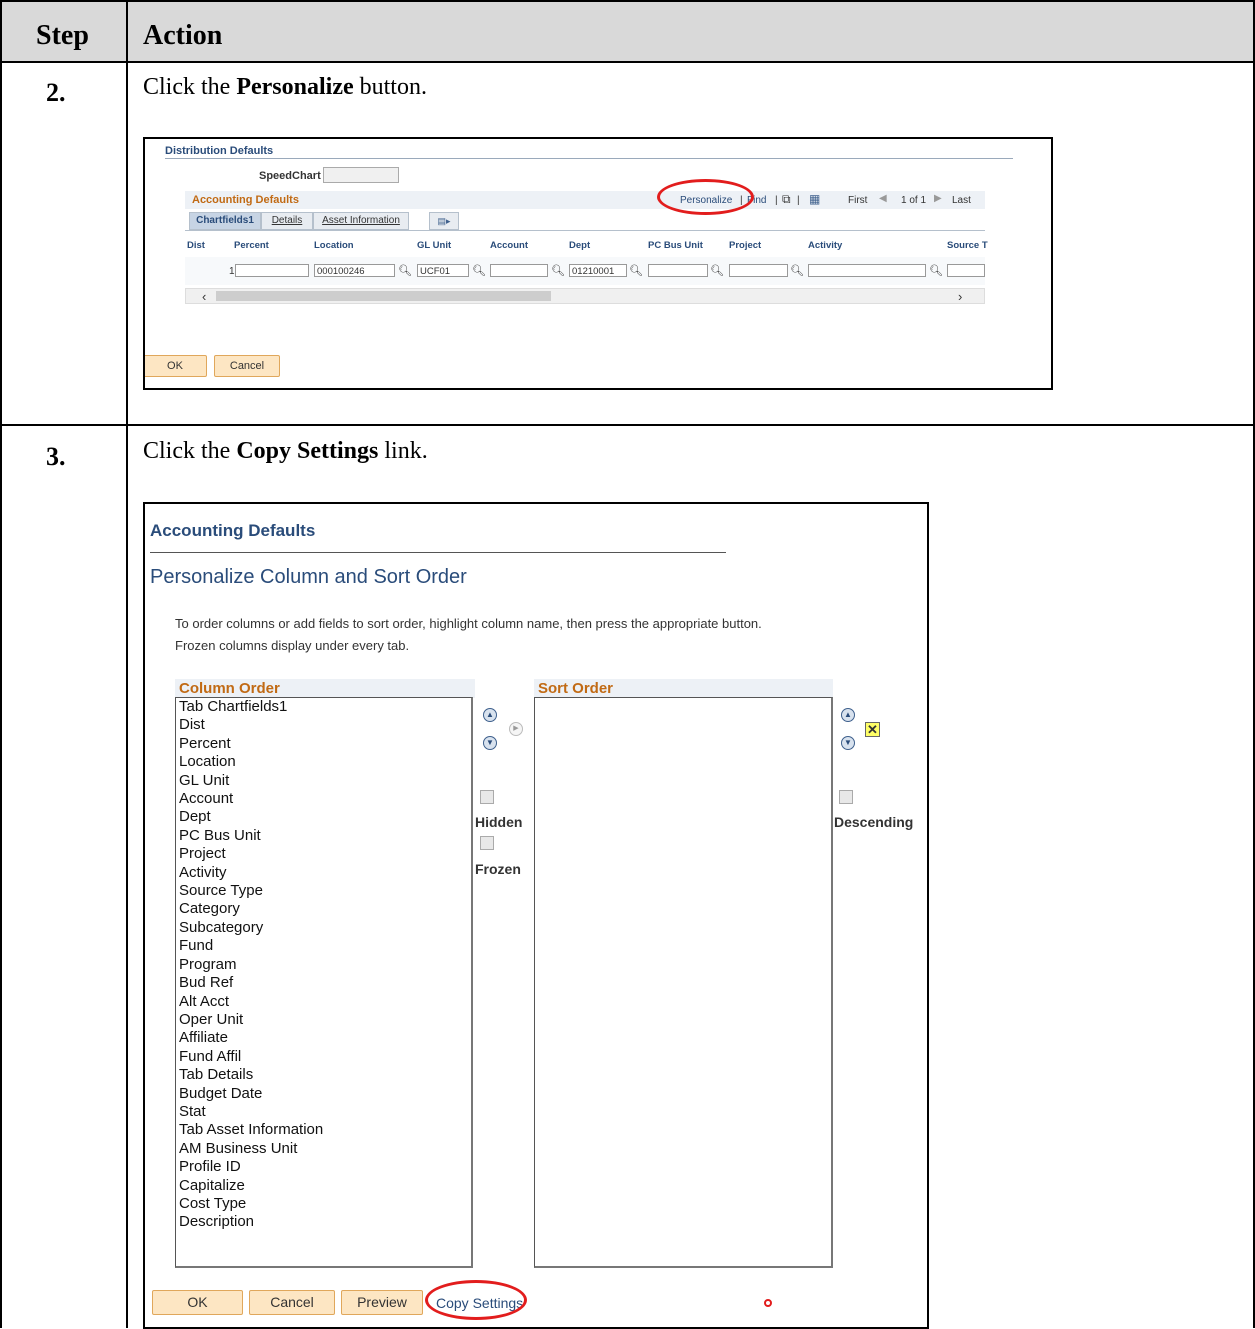  Describe the element at coordinates (323, 1094) in the screenshot. I see `list-item: Budget Date` at that location.